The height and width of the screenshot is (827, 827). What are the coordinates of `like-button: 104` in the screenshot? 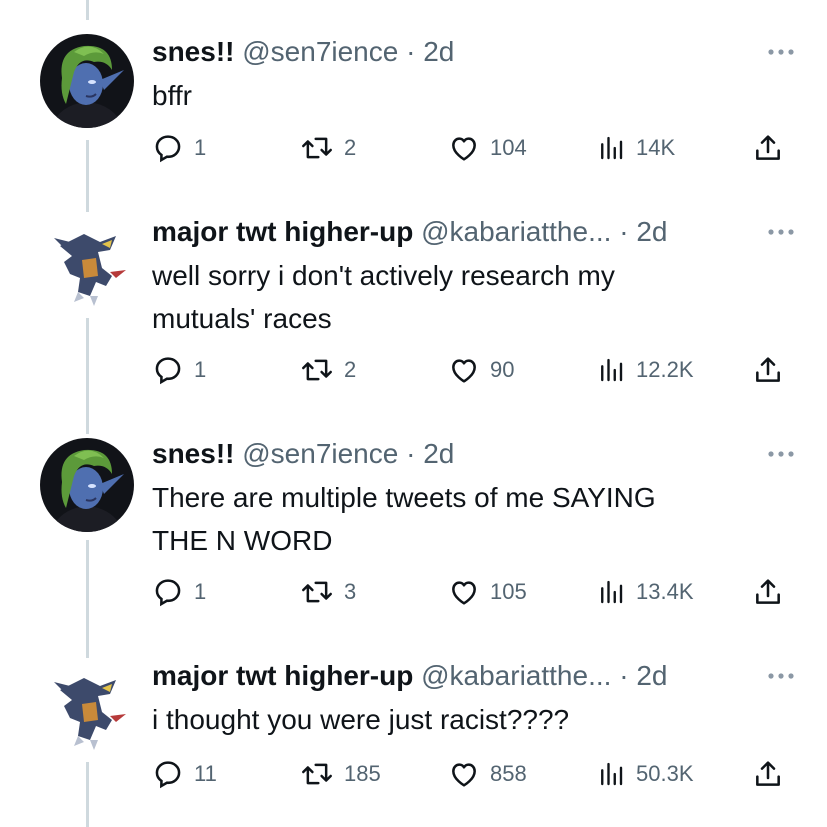 It's located at (487, 148).